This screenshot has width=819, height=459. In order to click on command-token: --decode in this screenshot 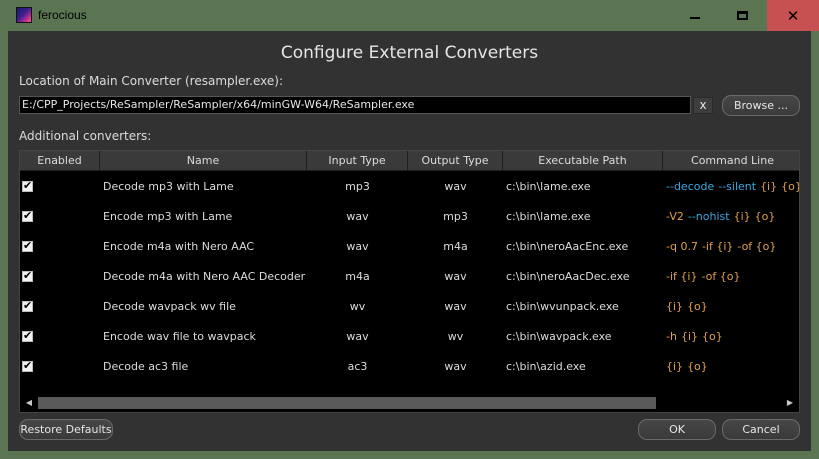, I will do `click(690, 186)`.